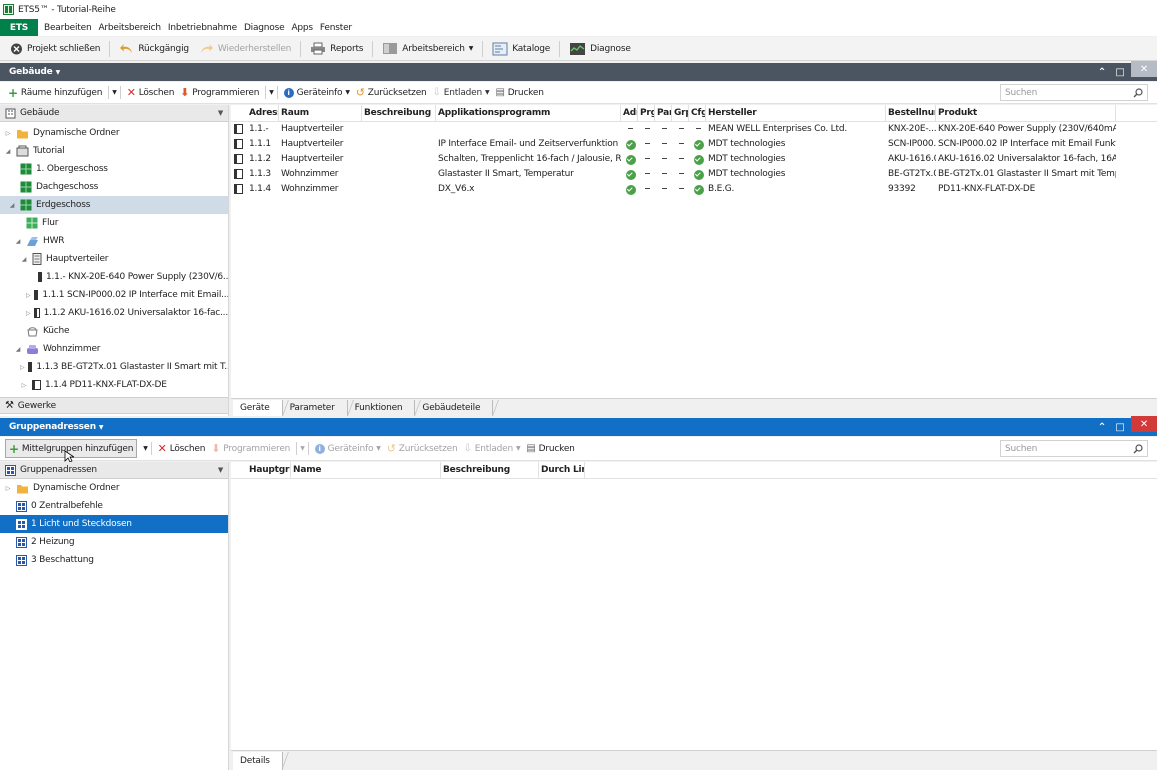 The width and height of the screenshot is (1157, 770). What do you see at coordinates (427, 49) in the screenshot?
I see `workspace-button: Arbeitsbereich ▼` at bounding box center [427, 49].